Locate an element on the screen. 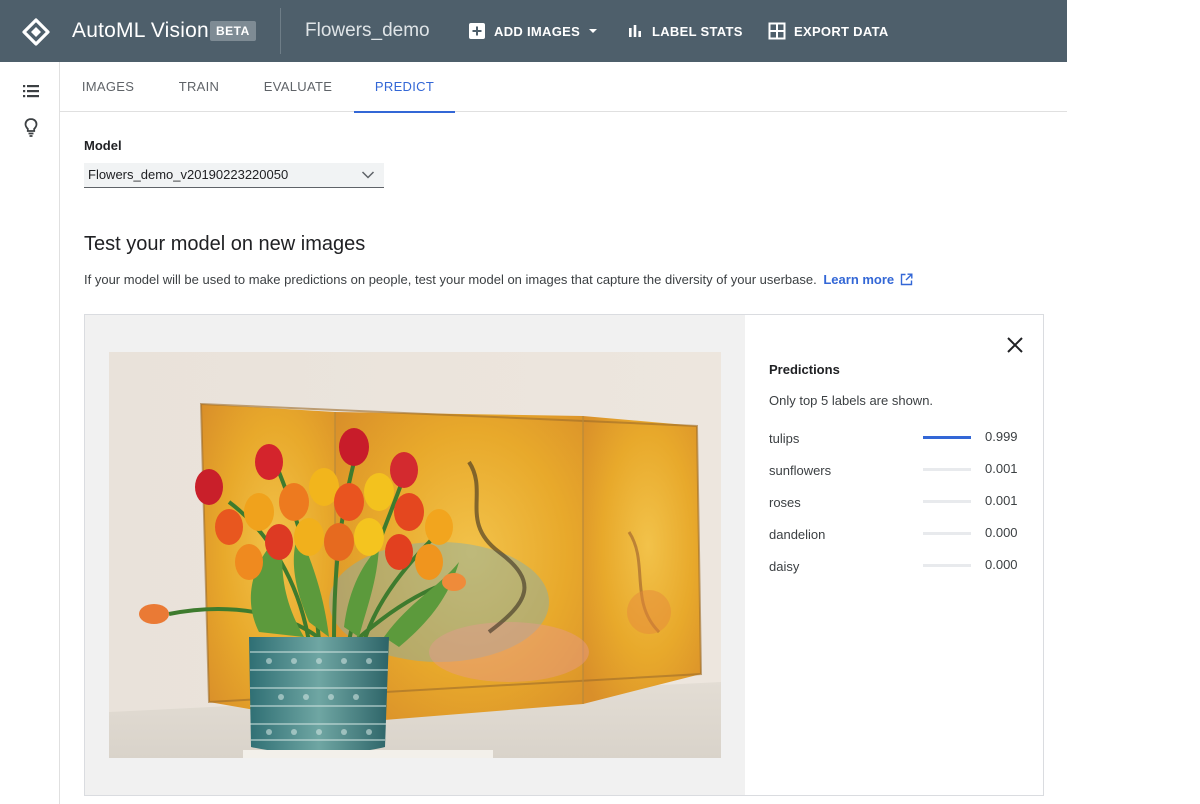  section-title: Test your model on new images is located at coordinates (225, 244).